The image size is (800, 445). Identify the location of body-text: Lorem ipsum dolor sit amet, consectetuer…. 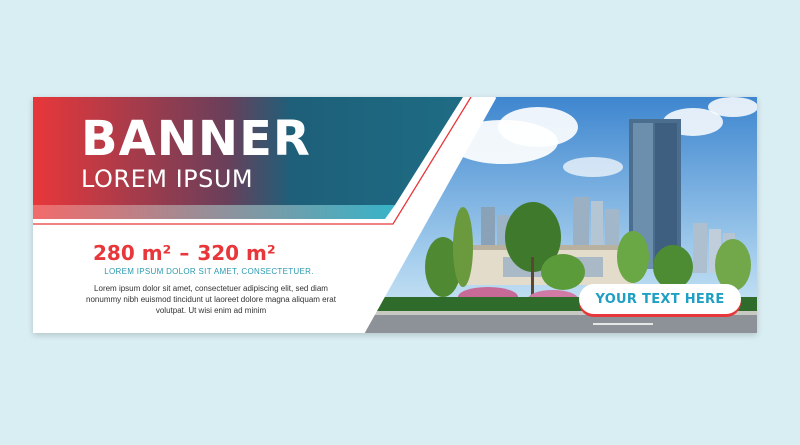
(211, 299).